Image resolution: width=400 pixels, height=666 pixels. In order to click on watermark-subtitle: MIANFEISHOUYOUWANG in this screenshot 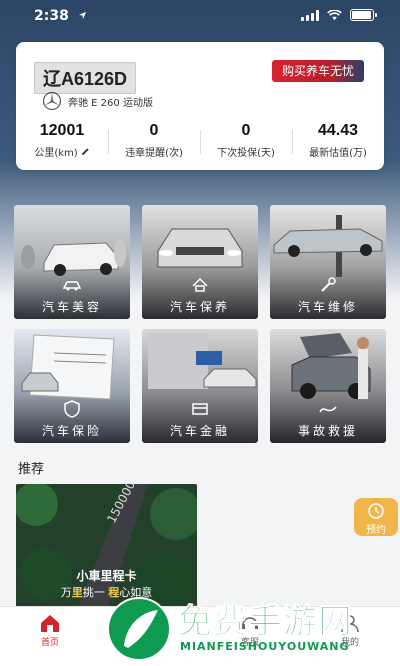, I will do `click(265, 646)`.